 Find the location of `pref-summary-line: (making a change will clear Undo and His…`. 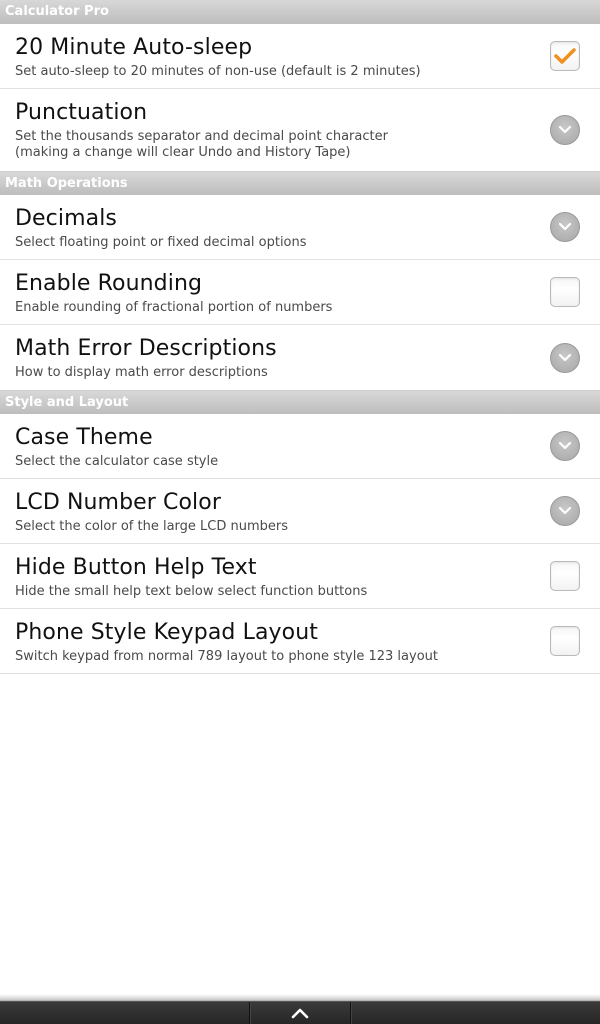

pref-summary-line: (making a change will clear Undo and His… is located at coordinates (183, 152).